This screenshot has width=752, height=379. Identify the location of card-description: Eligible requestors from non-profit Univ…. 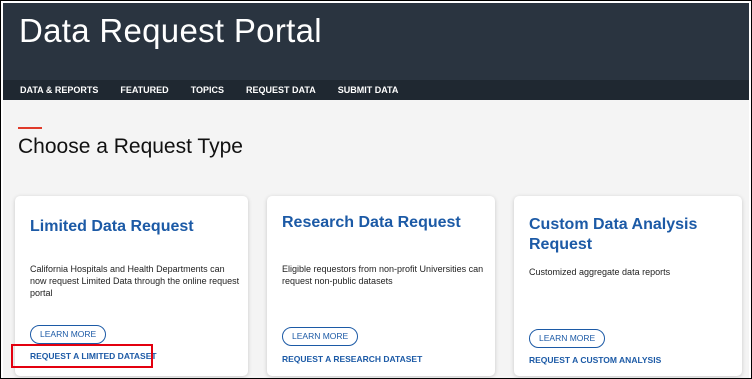
(383, 275).